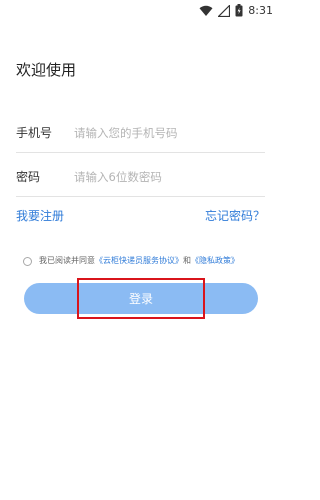 The height and width of the screenshot is (500, 320). What do you see at coordinates (235, 216) in the screenshot?
I see `forgot-password-link: 忘记密码？` at bounding box center [235, 216].